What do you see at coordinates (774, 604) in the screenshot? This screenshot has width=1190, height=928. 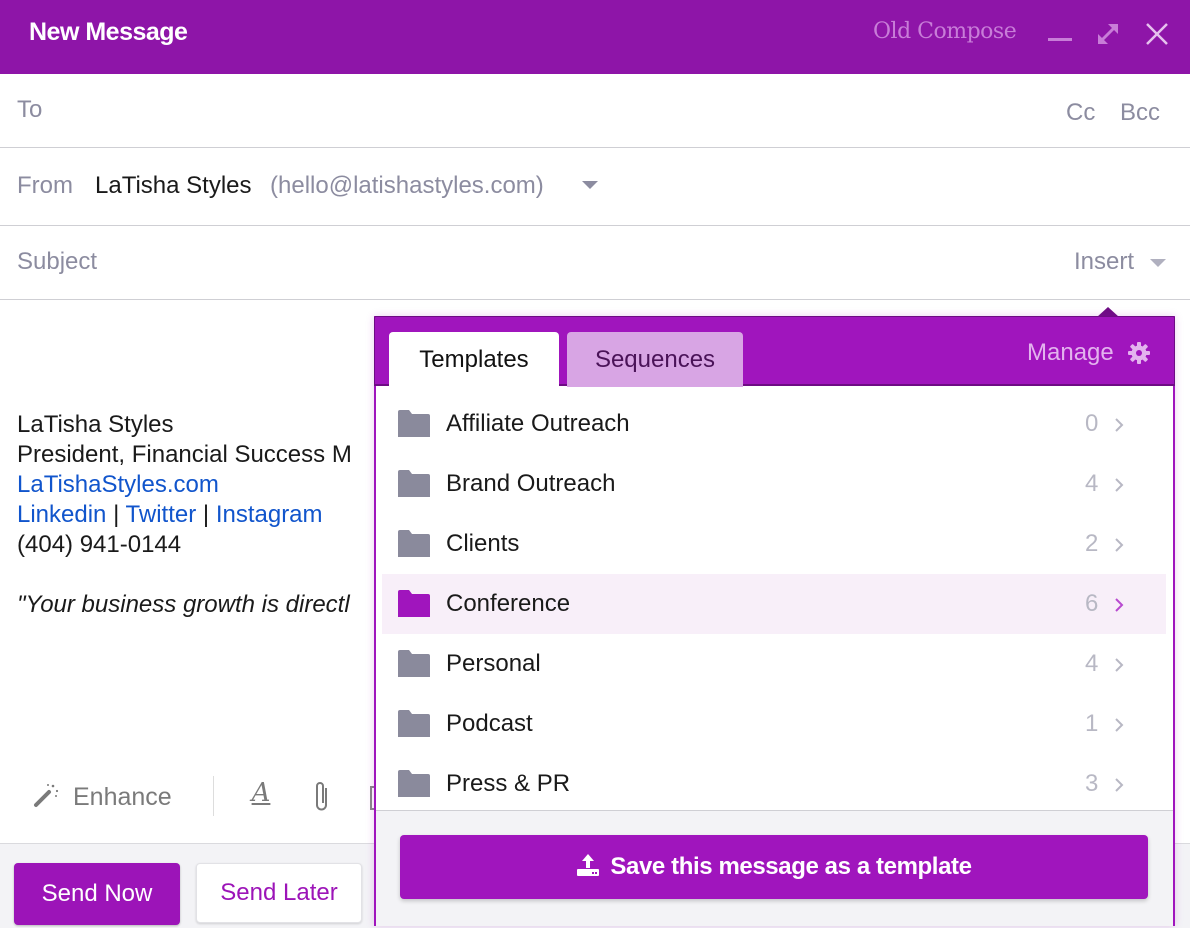 I see `folder-row: Conference 6` at bounding box center [774, 604].